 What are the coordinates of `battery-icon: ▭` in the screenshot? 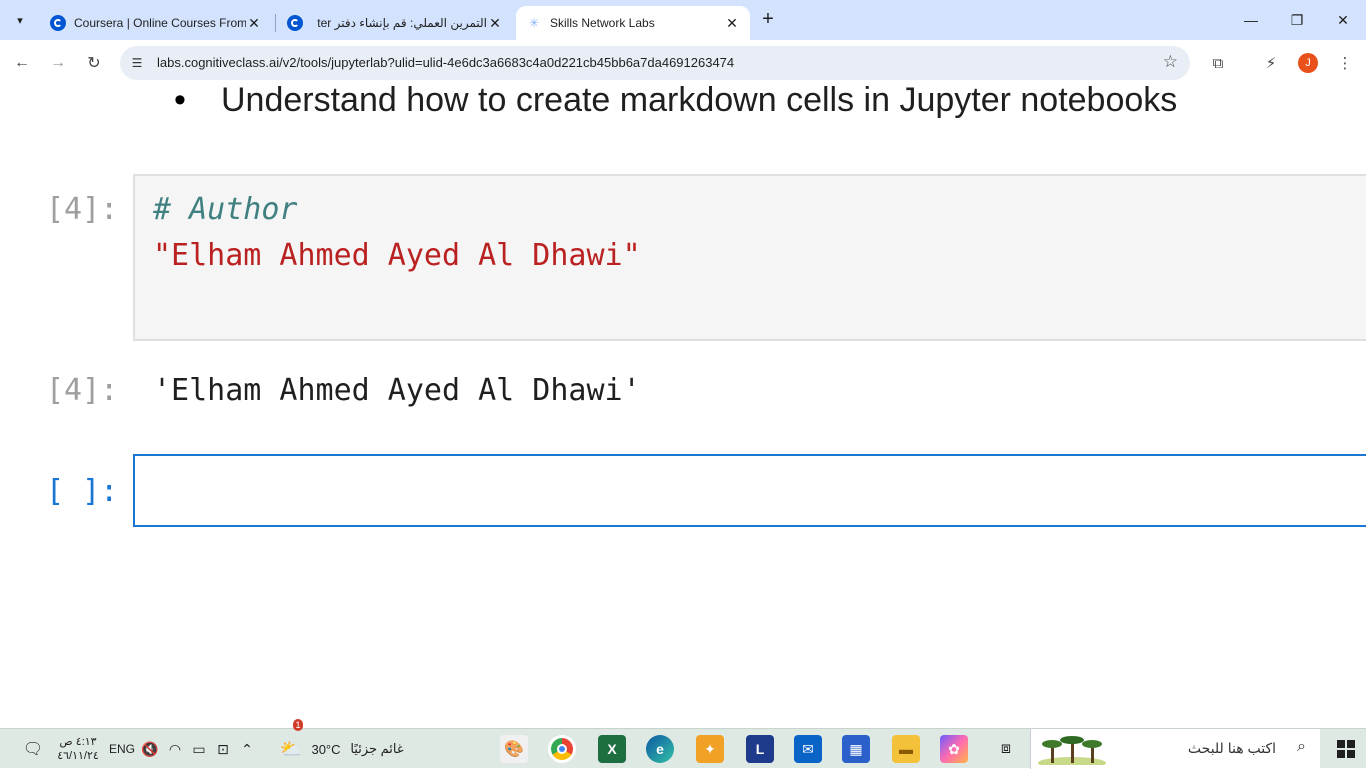 It's located at (199, 749).